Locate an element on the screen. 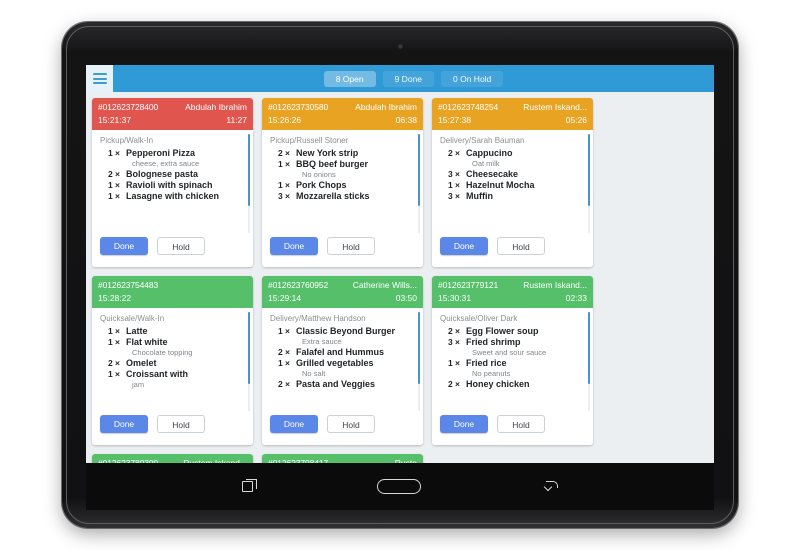  order-type-label: Pickup/Walk-In is located at coordinates (127, 140).